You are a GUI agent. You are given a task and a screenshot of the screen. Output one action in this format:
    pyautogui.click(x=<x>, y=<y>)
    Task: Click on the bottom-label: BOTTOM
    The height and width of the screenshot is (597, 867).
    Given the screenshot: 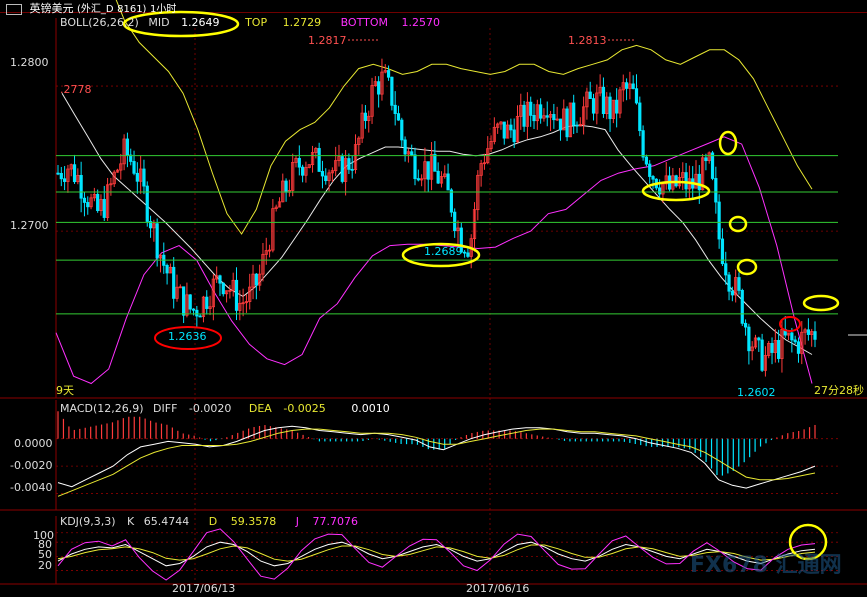 What is the action you would take?
    pyautogui.click(x=364, y=22)
    